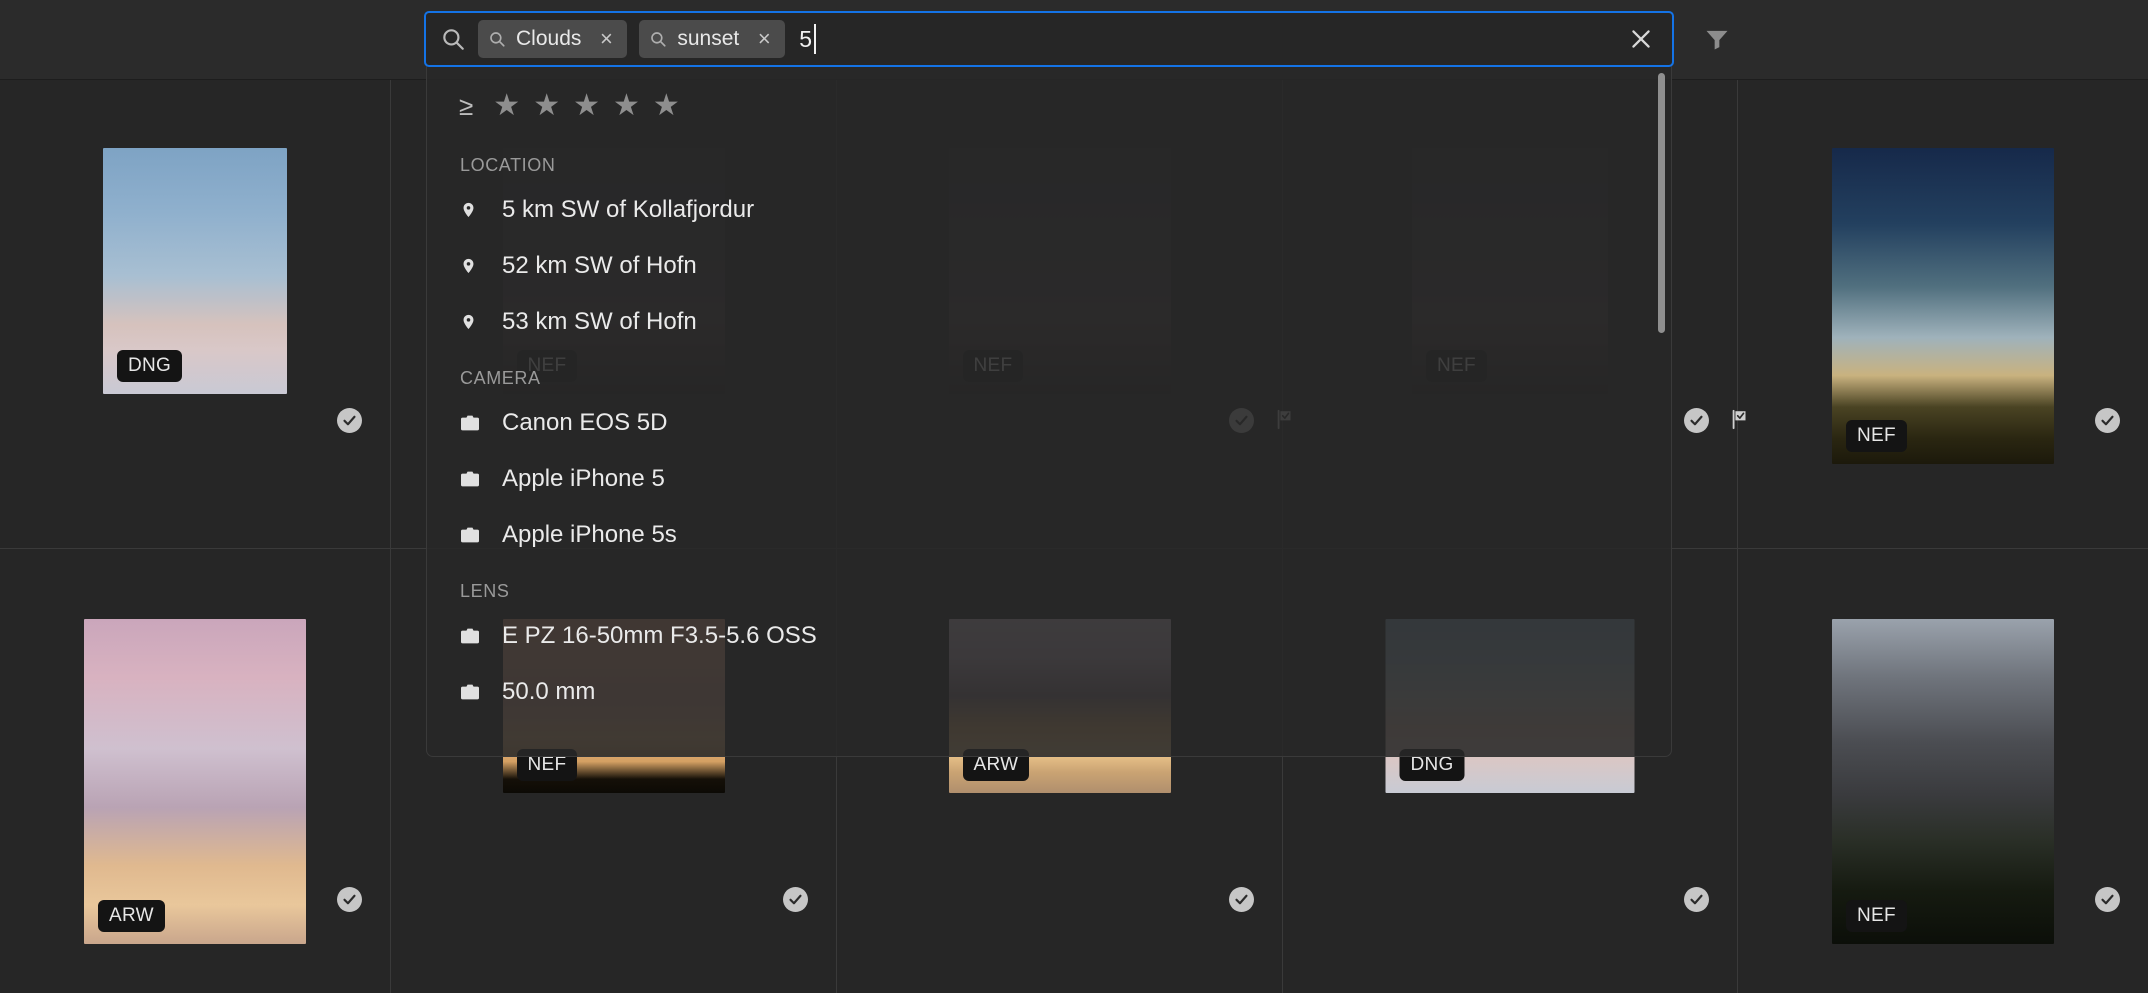  I want to click on photo-thumbnail: ARW, so click(195, 781).